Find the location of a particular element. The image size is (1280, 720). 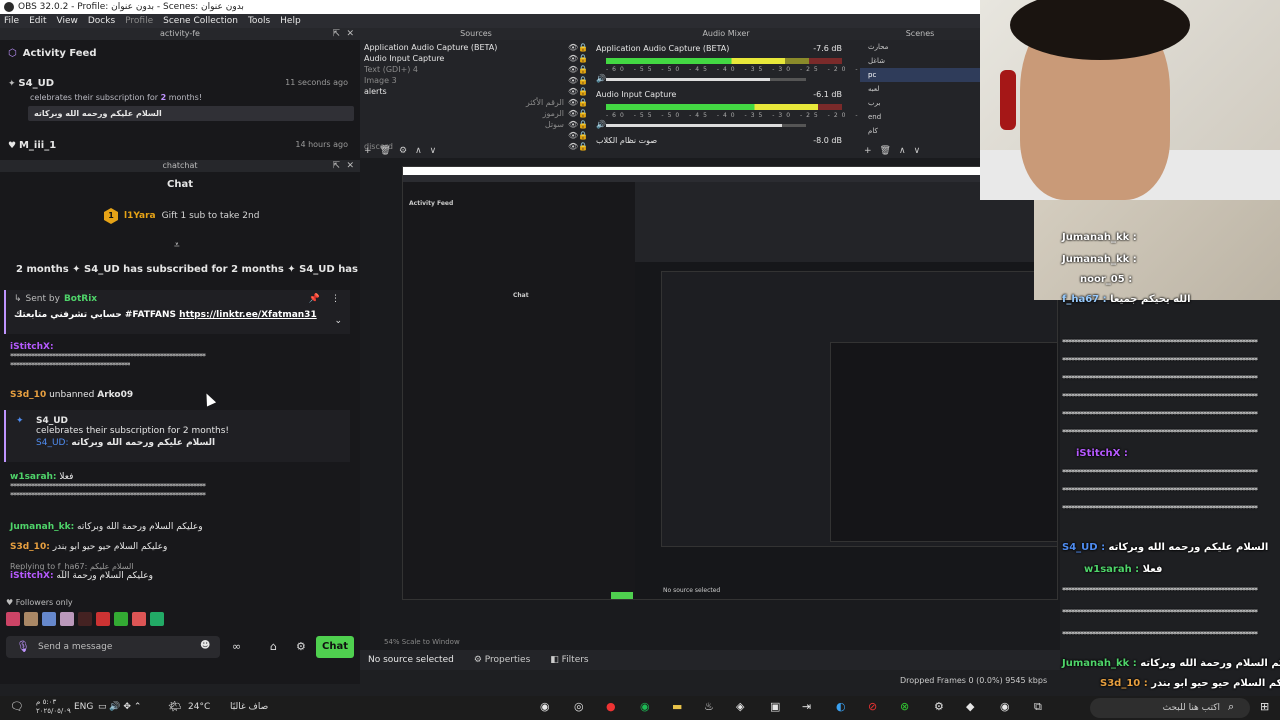

properties-button: ⚙ Properties is located at coordinates (502, 660).